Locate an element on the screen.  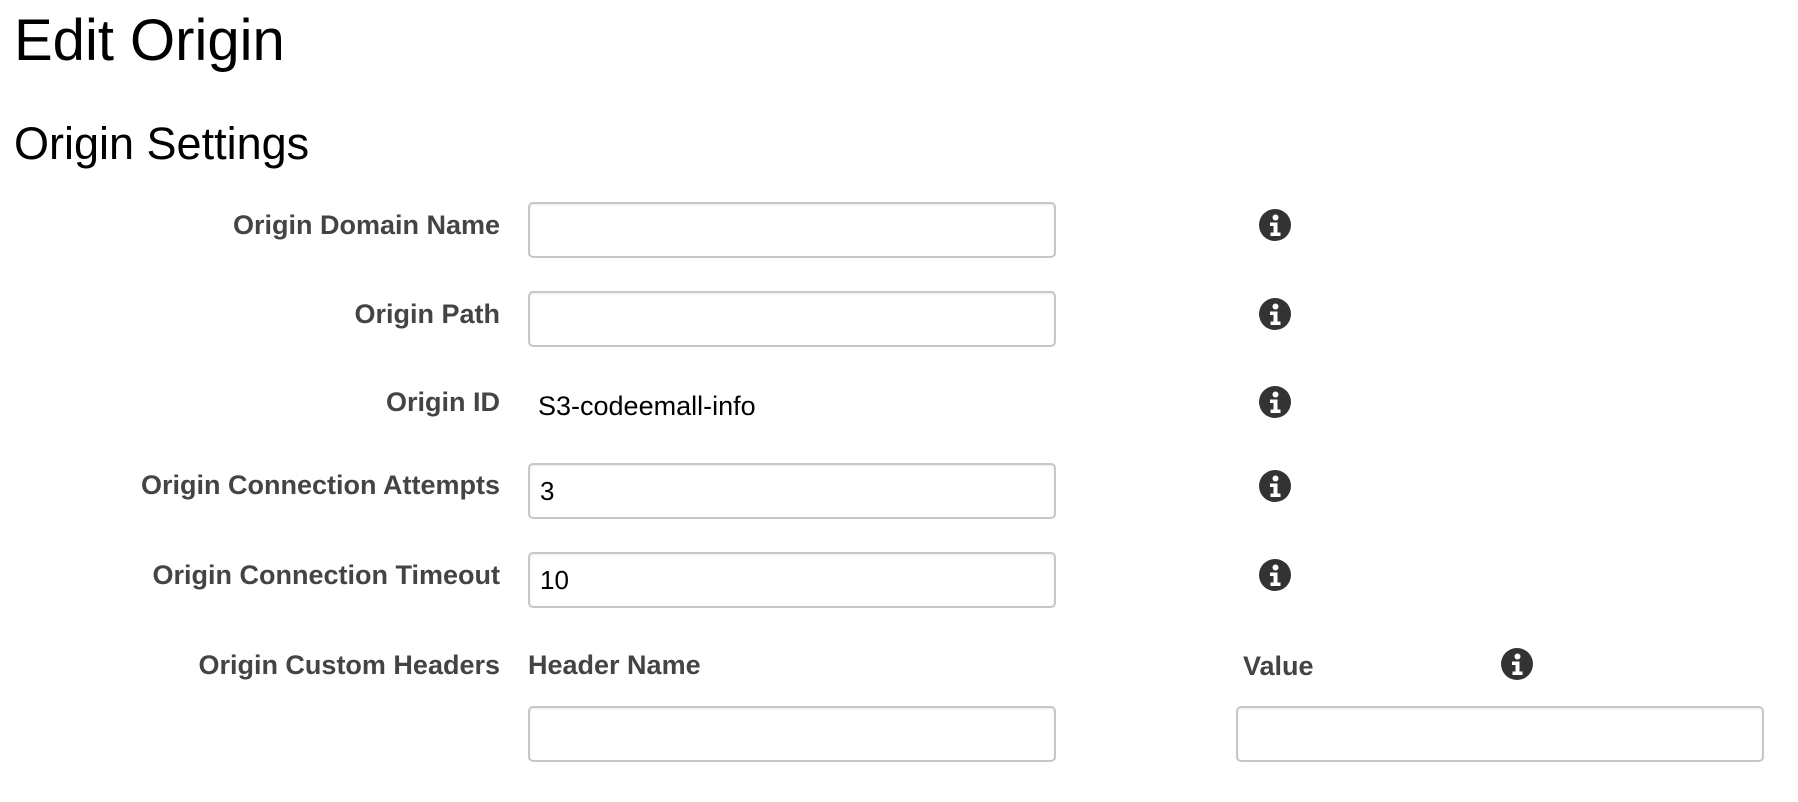
origin-id-label: Origin ID is located at coordinates (443, 402).